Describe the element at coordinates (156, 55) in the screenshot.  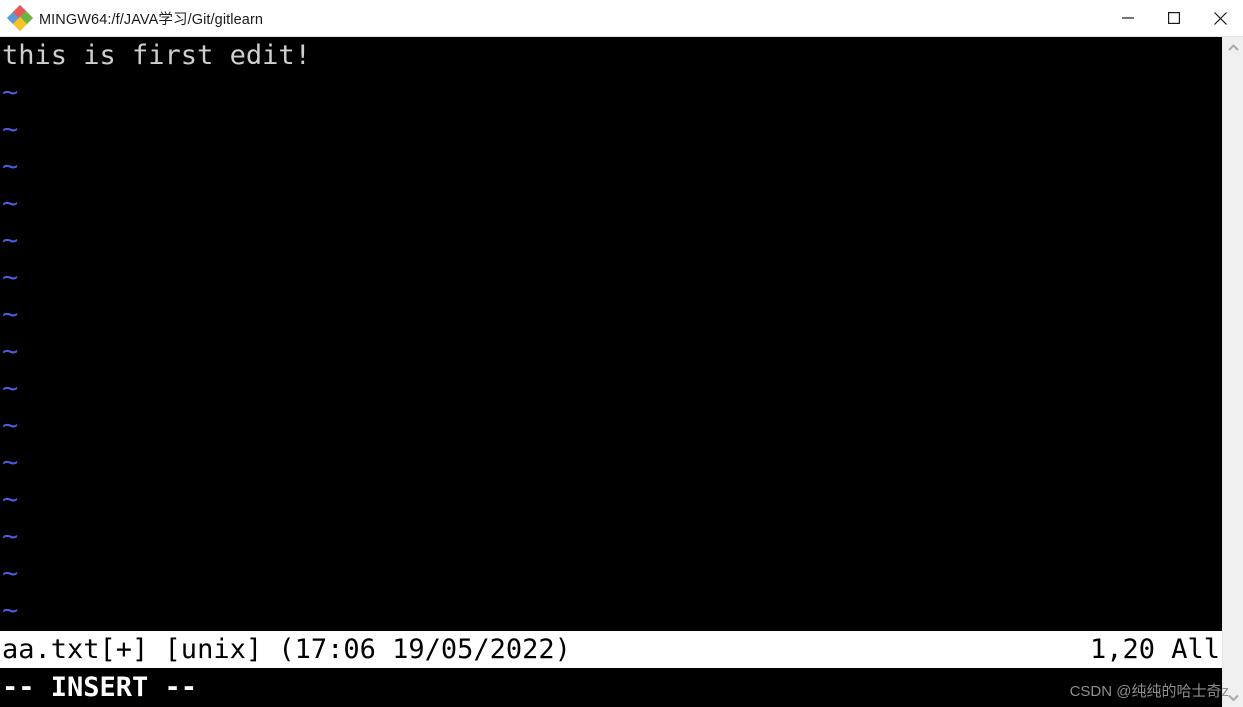
I see `buffer-text-line: this is first edit!` at that location.